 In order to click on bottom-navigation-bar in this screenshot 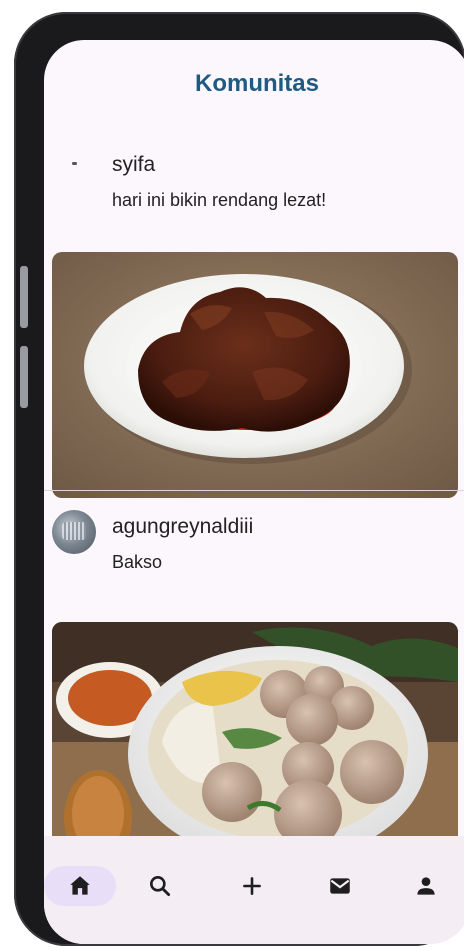, I will do `click(254, 890)`.